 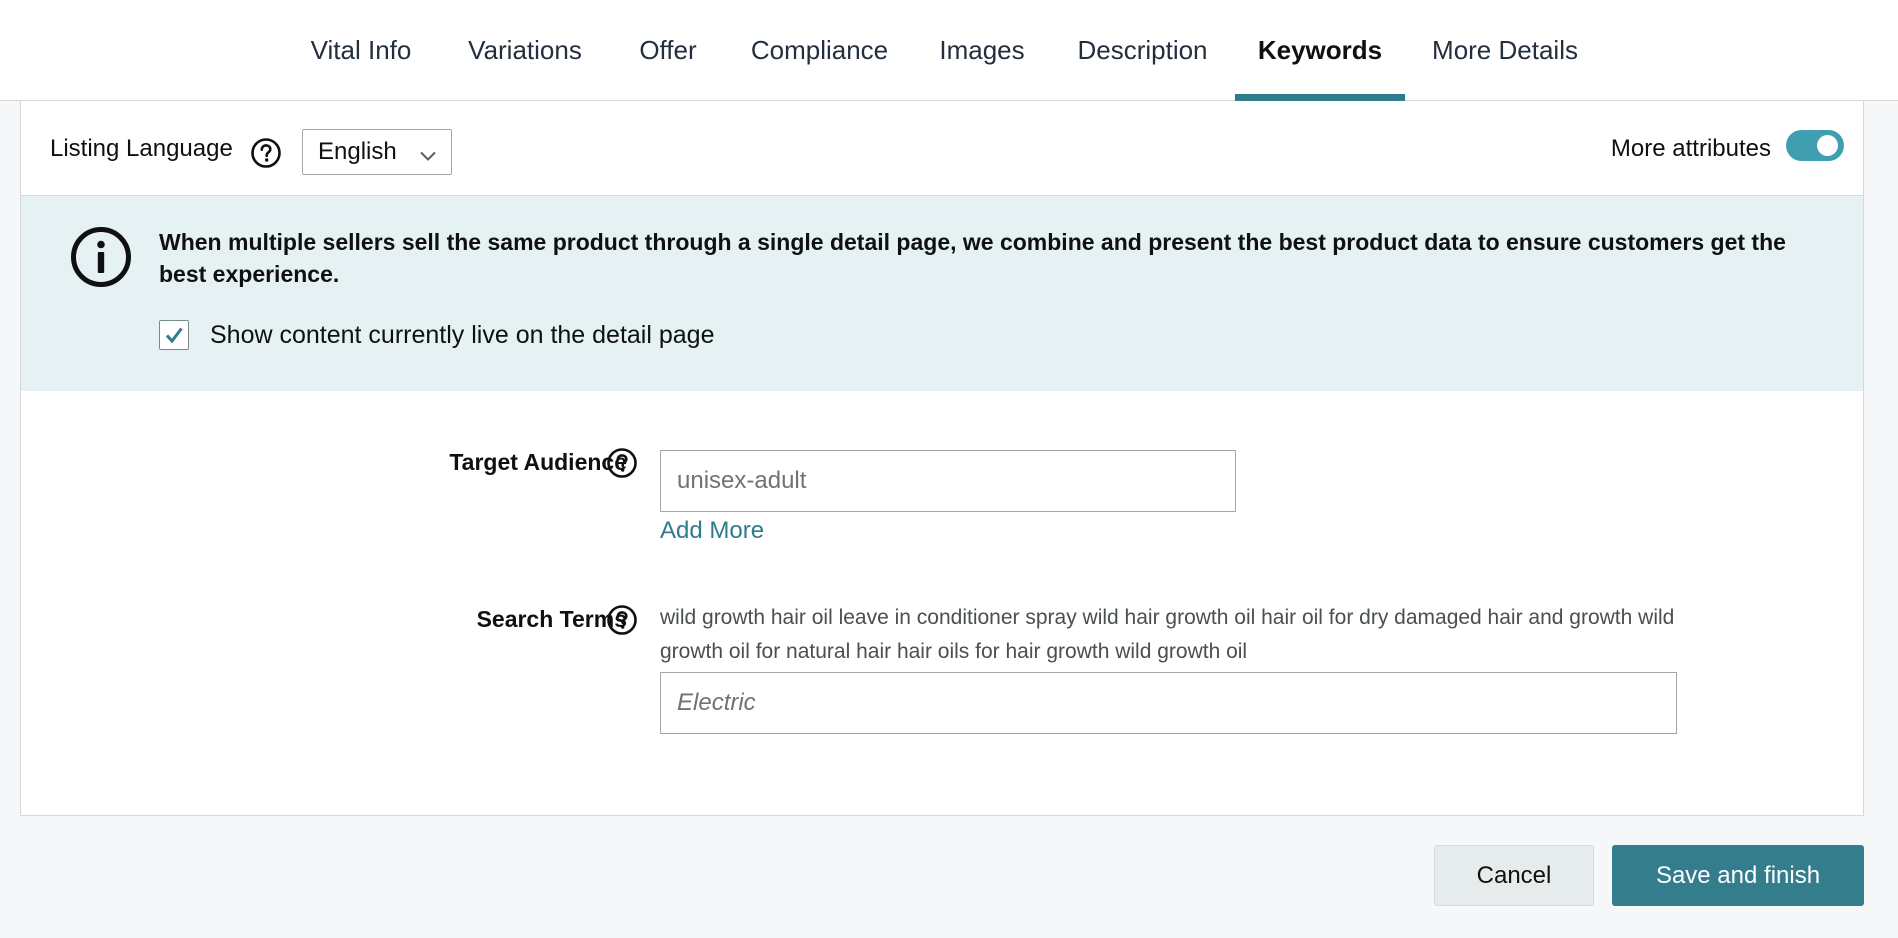 What do you see at coordinates (1514, 875) in the screenshot?
I see `cancel-button: Cancel` at bounding box center [1514, 875].